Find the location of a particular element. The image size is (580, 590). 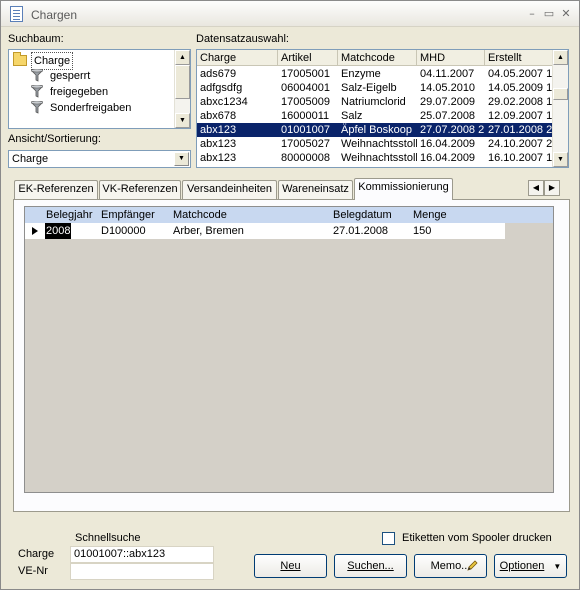

table-cell: 01001007 is located at coordinates (308, 130).